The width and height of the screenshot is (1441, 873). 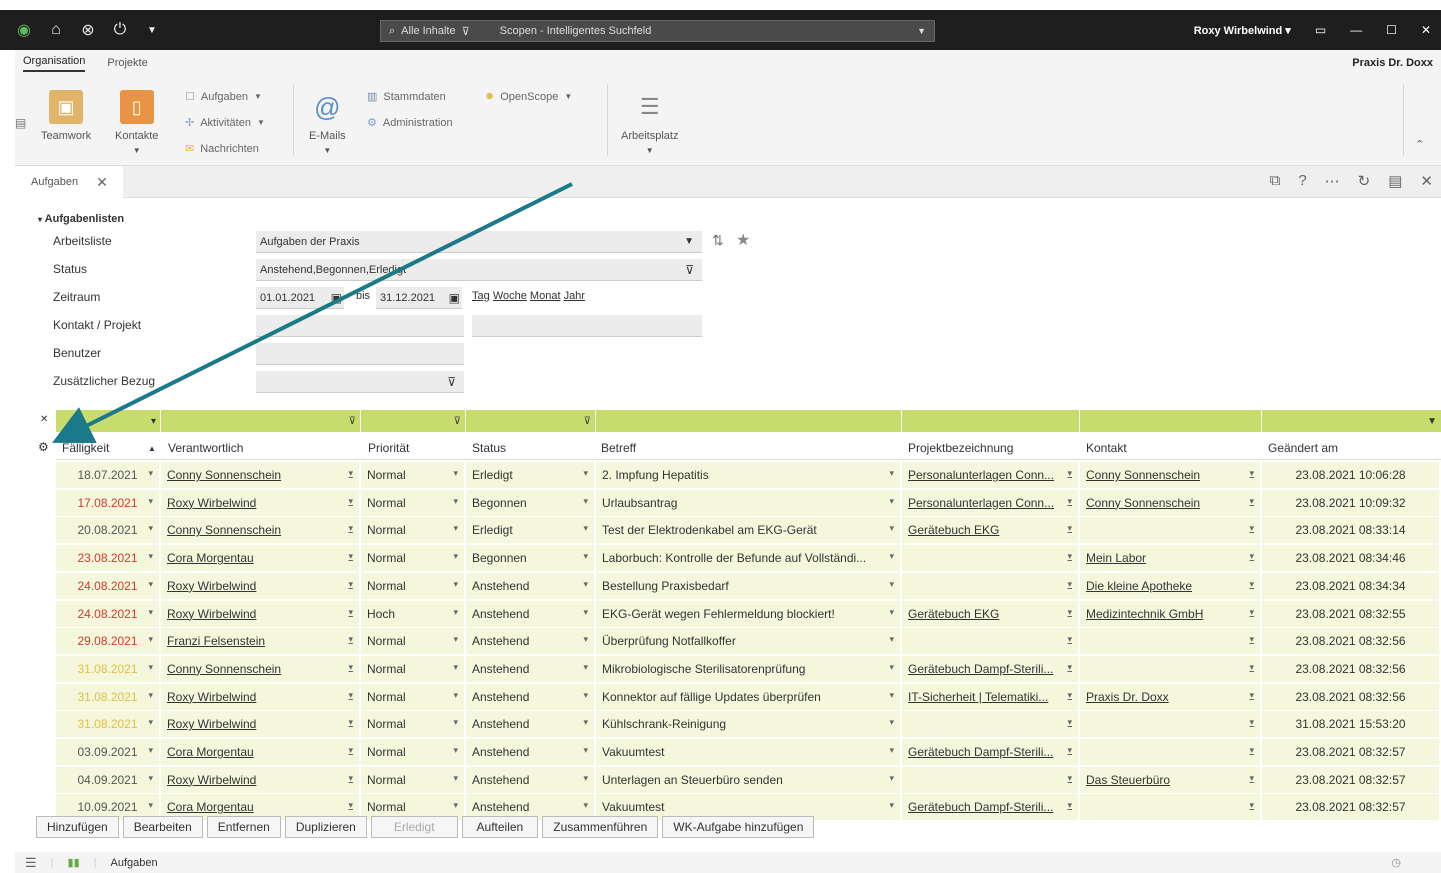 I want to click on chart-icon: ▮▮, so click(x=74, y=862).